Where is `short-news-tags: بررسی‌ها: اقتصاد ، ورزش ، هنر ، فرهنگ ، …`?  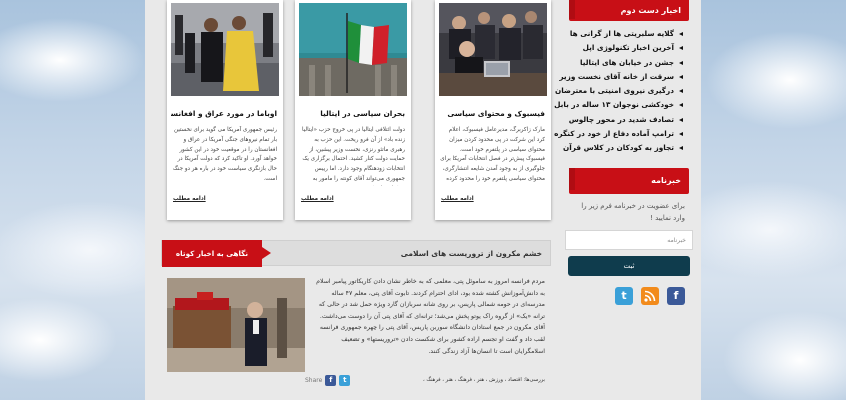
short-news-tags: بررسی‌ها: اقتصاد ، ورزش ، هنر ، فرهنگ ، … is located at coordinates (484, 380).